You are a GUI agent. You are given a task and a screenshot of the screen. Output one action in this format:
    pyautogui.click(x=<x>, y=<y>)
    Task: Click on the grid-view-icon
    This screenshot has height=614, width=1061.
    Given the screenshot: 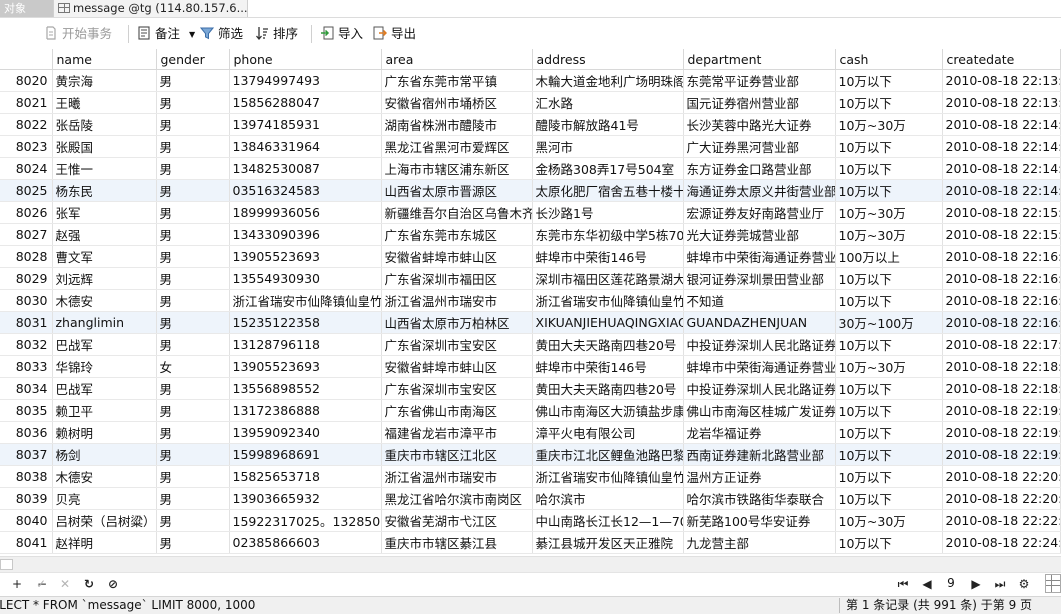 What is the action you would take?
    pyautogui.click(x=1053, y=583)
    